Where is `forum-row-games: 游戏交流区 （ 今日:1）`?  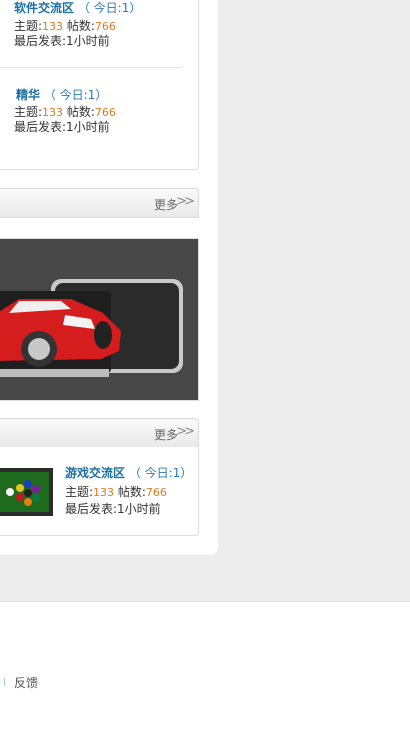 forum-row-games: 游戏交流区 （ 今日:1） is located at coordinates (128, 473).